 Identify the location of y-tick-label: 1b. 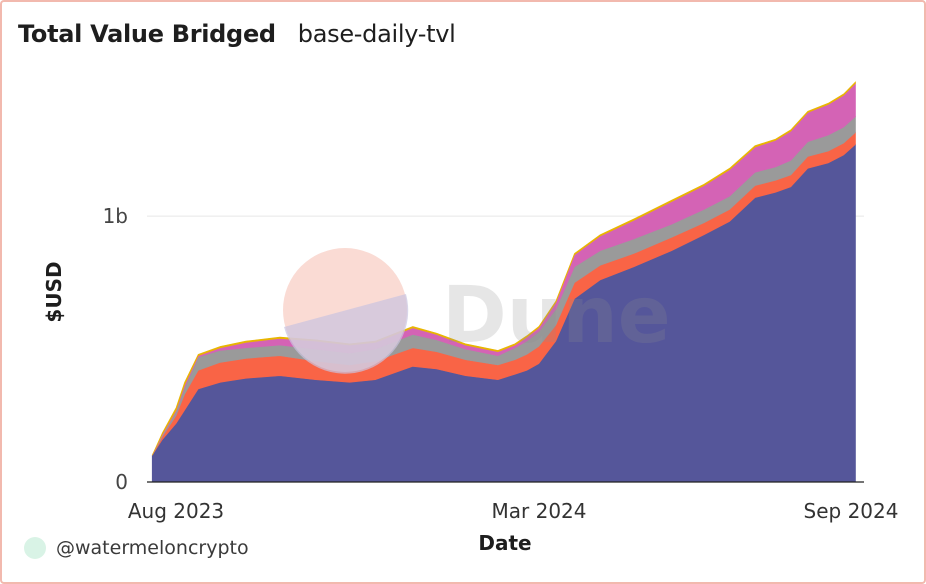
(115, 216).